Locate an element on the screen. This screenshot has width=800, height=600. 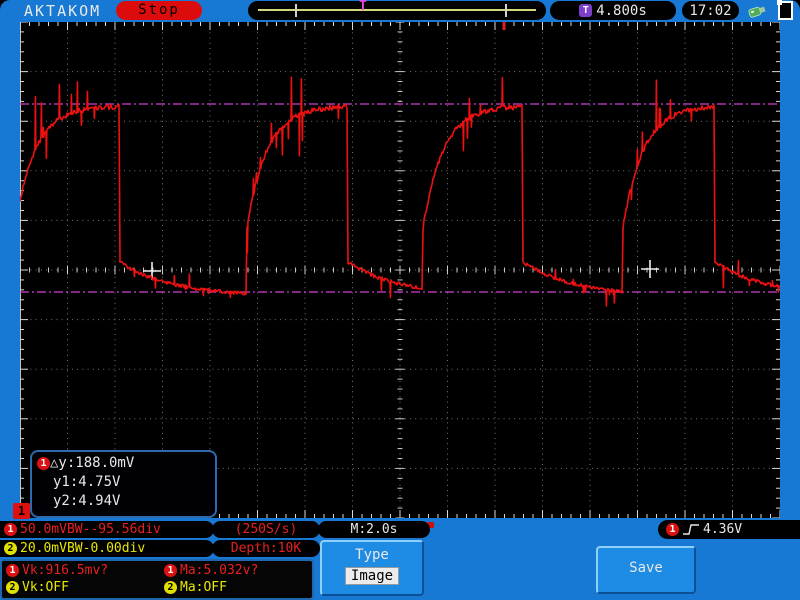
sample-rate: (250S/s) is located at coordinates (266, 529).